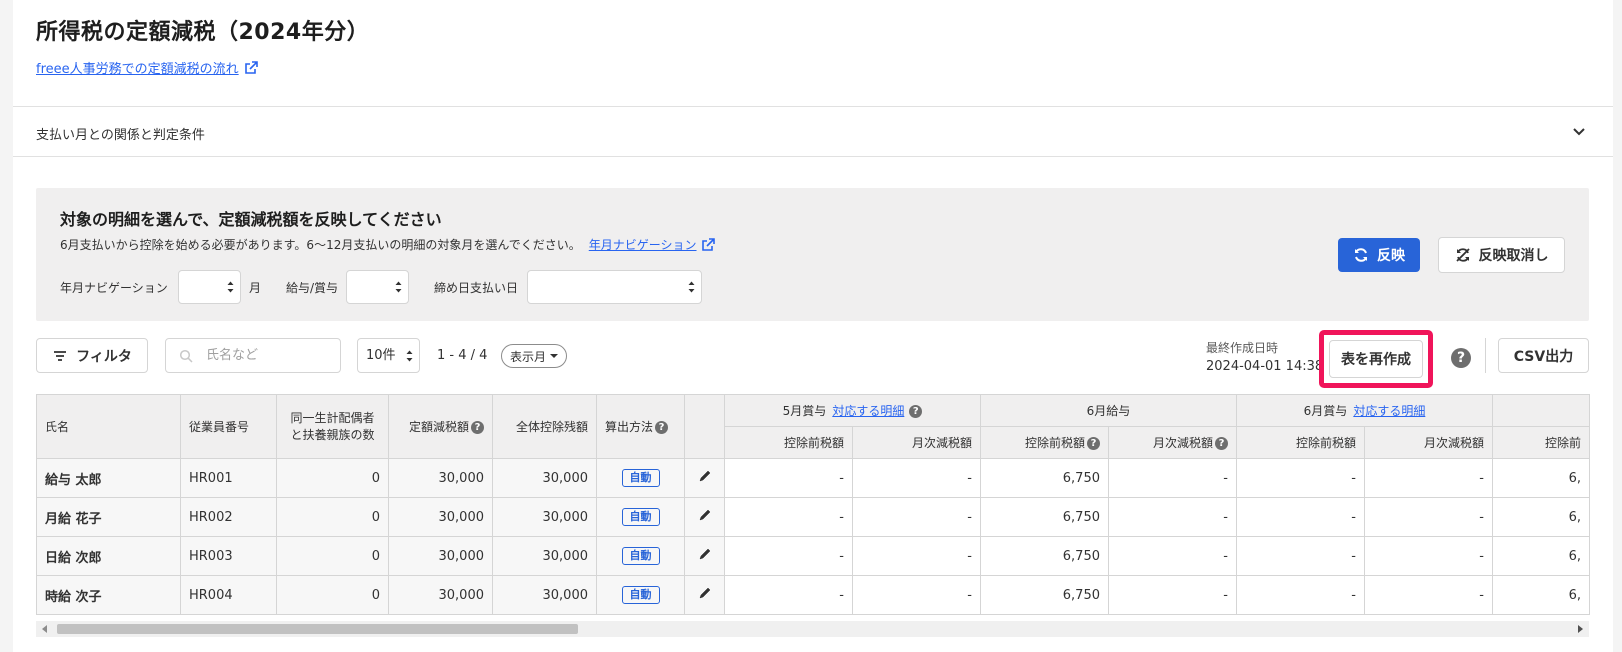 Image resolution: width=1622 pixels, height=652 pixels. Describe the element at coordinates (137, 69) in the screenshot. I see `flow-link-label: freee人事労務での定額減税の流れ` at that location.